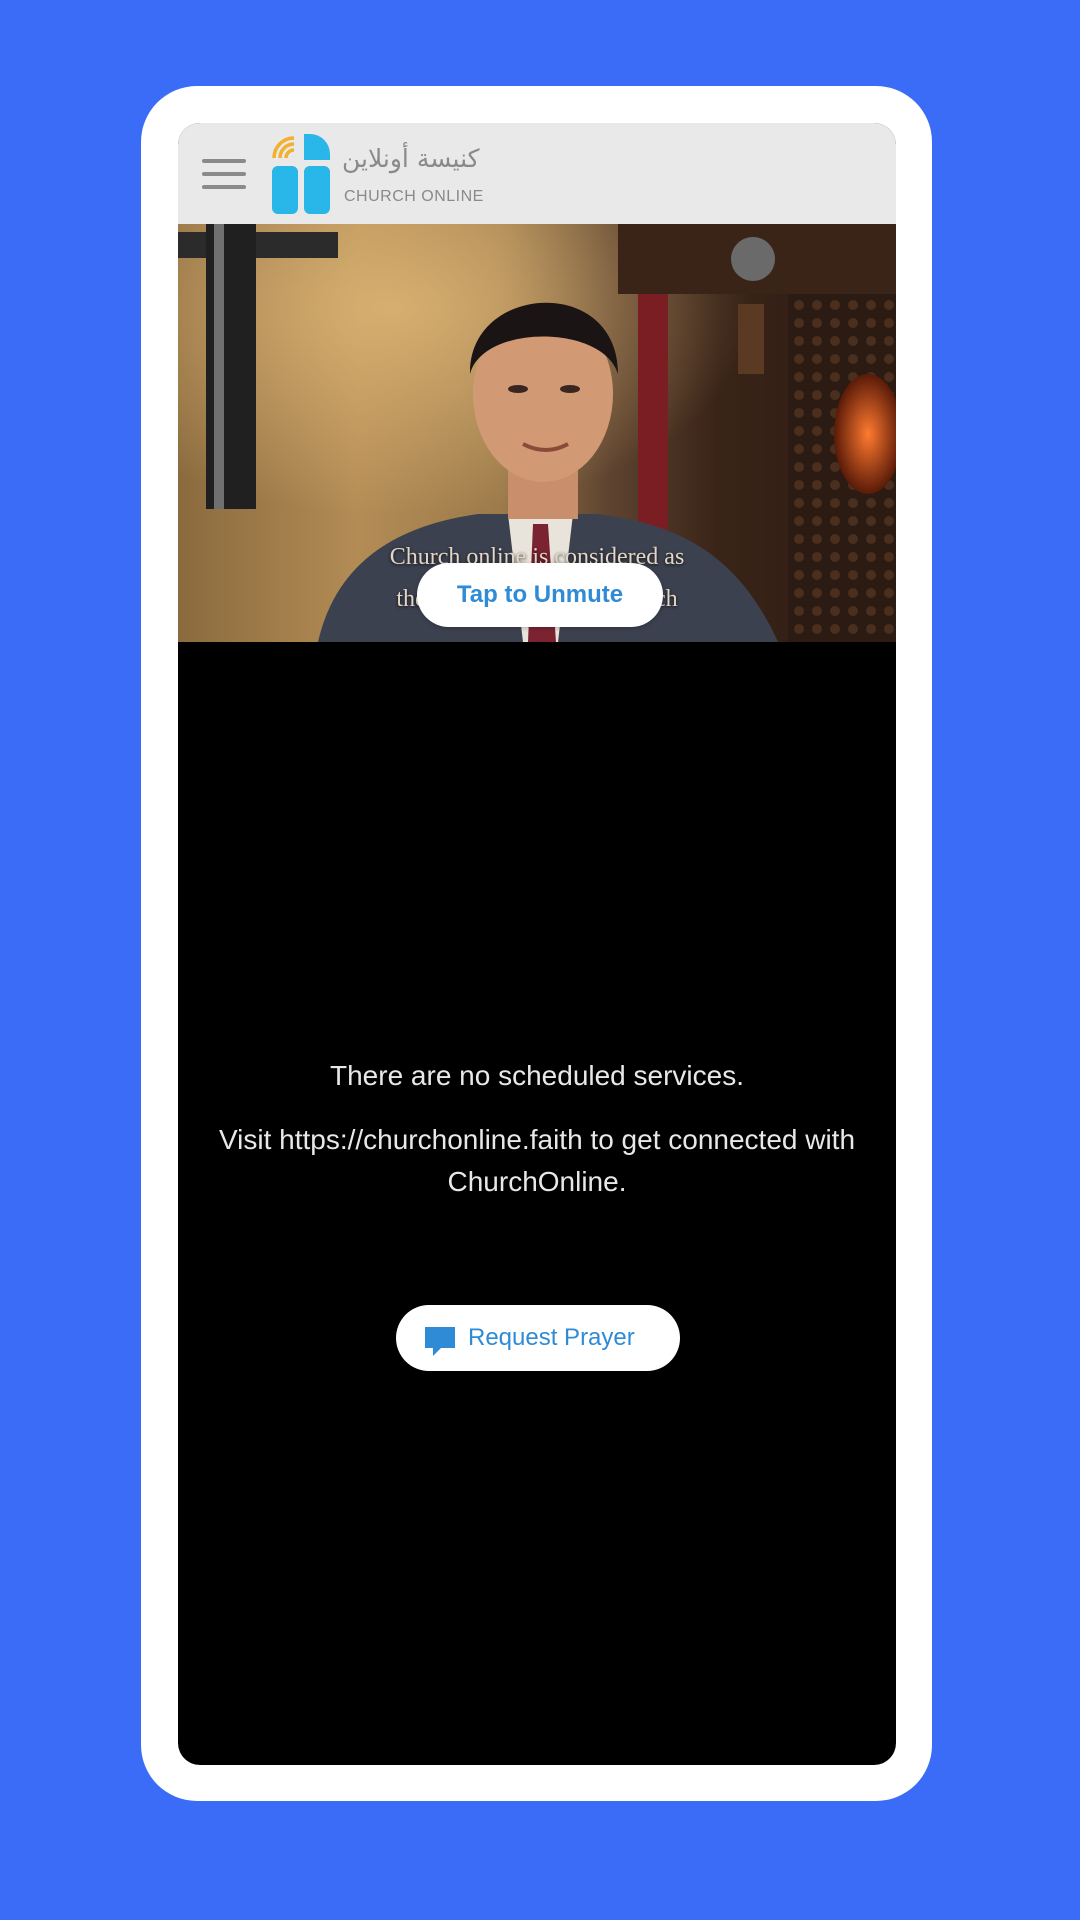 The height and width of the screenshot is (1920, 1080). I want to click on request-prayer-label: Request Prayer, so click(551, 1337).